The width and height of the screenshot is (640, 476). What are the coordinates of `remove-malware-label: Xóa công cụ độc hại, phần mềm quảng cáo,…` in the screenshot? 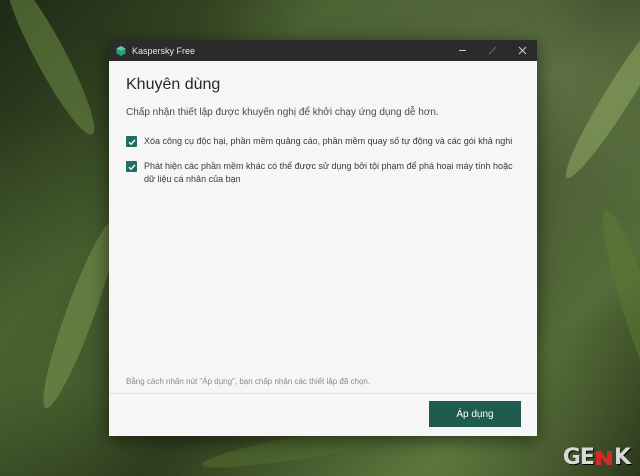 It's located at (332, 141).